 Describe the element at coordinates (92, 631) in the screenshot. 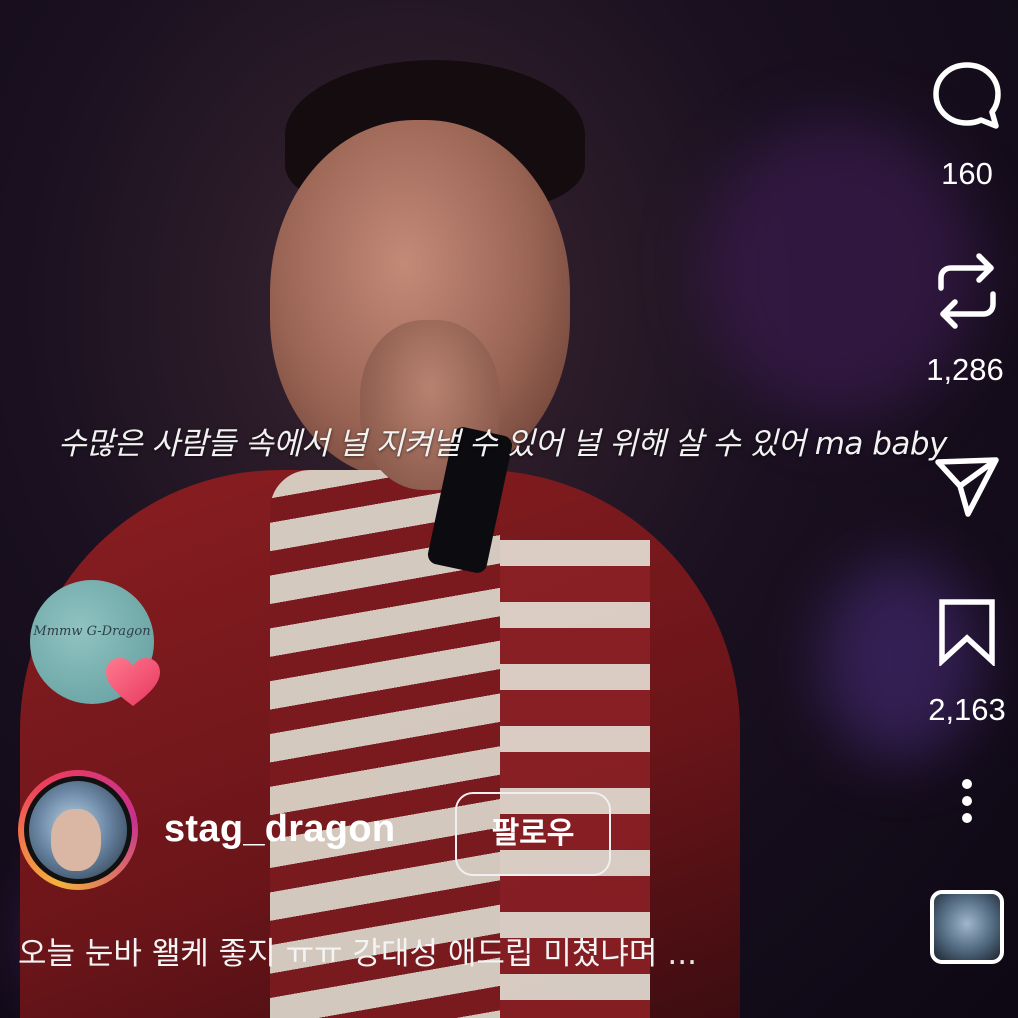

I see `badge-script-text: Mmmw G-Dragon` at that location.